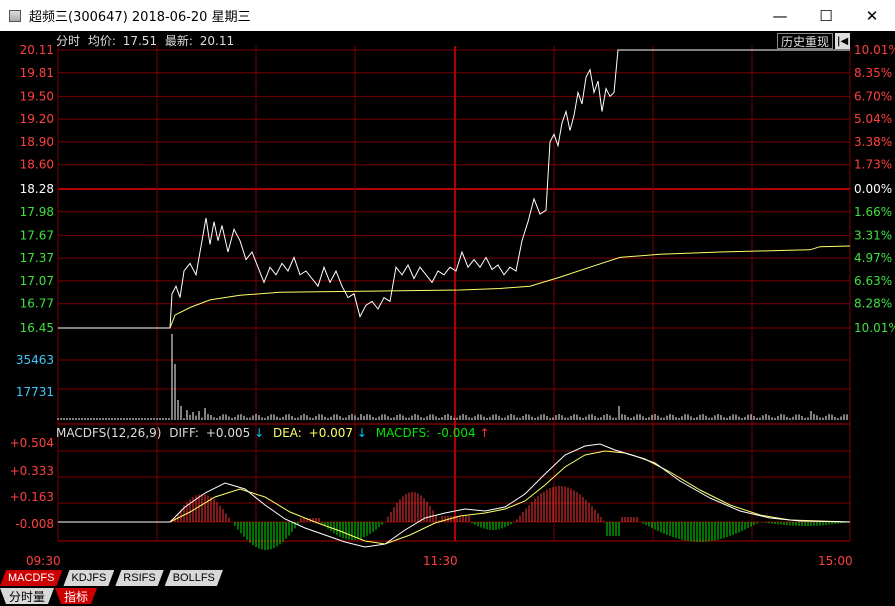  Describe the element at coordinates (447, 578) in the screenshot. I see `indicator-tabs: MACDFS KDJFS RSIFS BOLLFS` at that location.